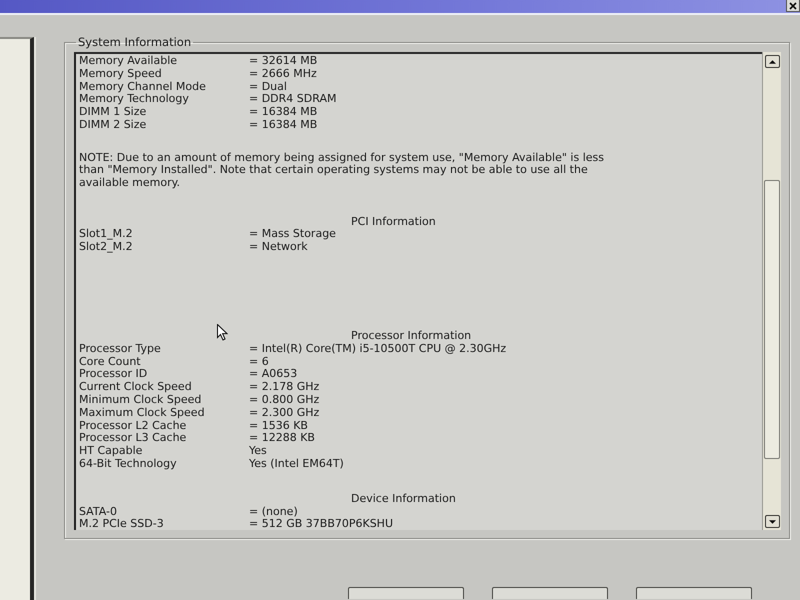  I want to click on info-value: = 1536 KB, so click(278, 426).